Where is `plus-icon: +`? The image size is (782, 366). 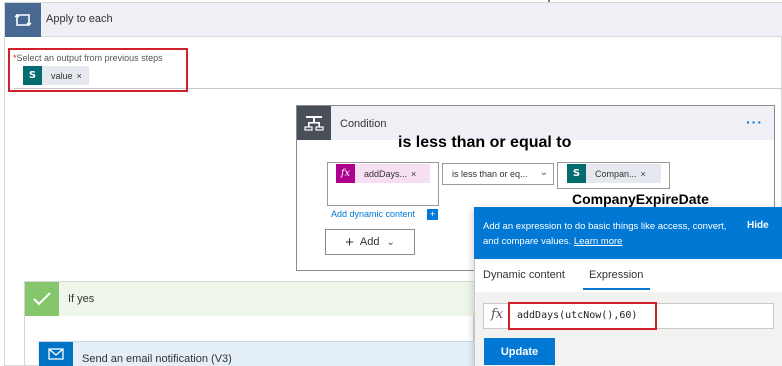 plus-icon: + is located at coordinates (349, 242).